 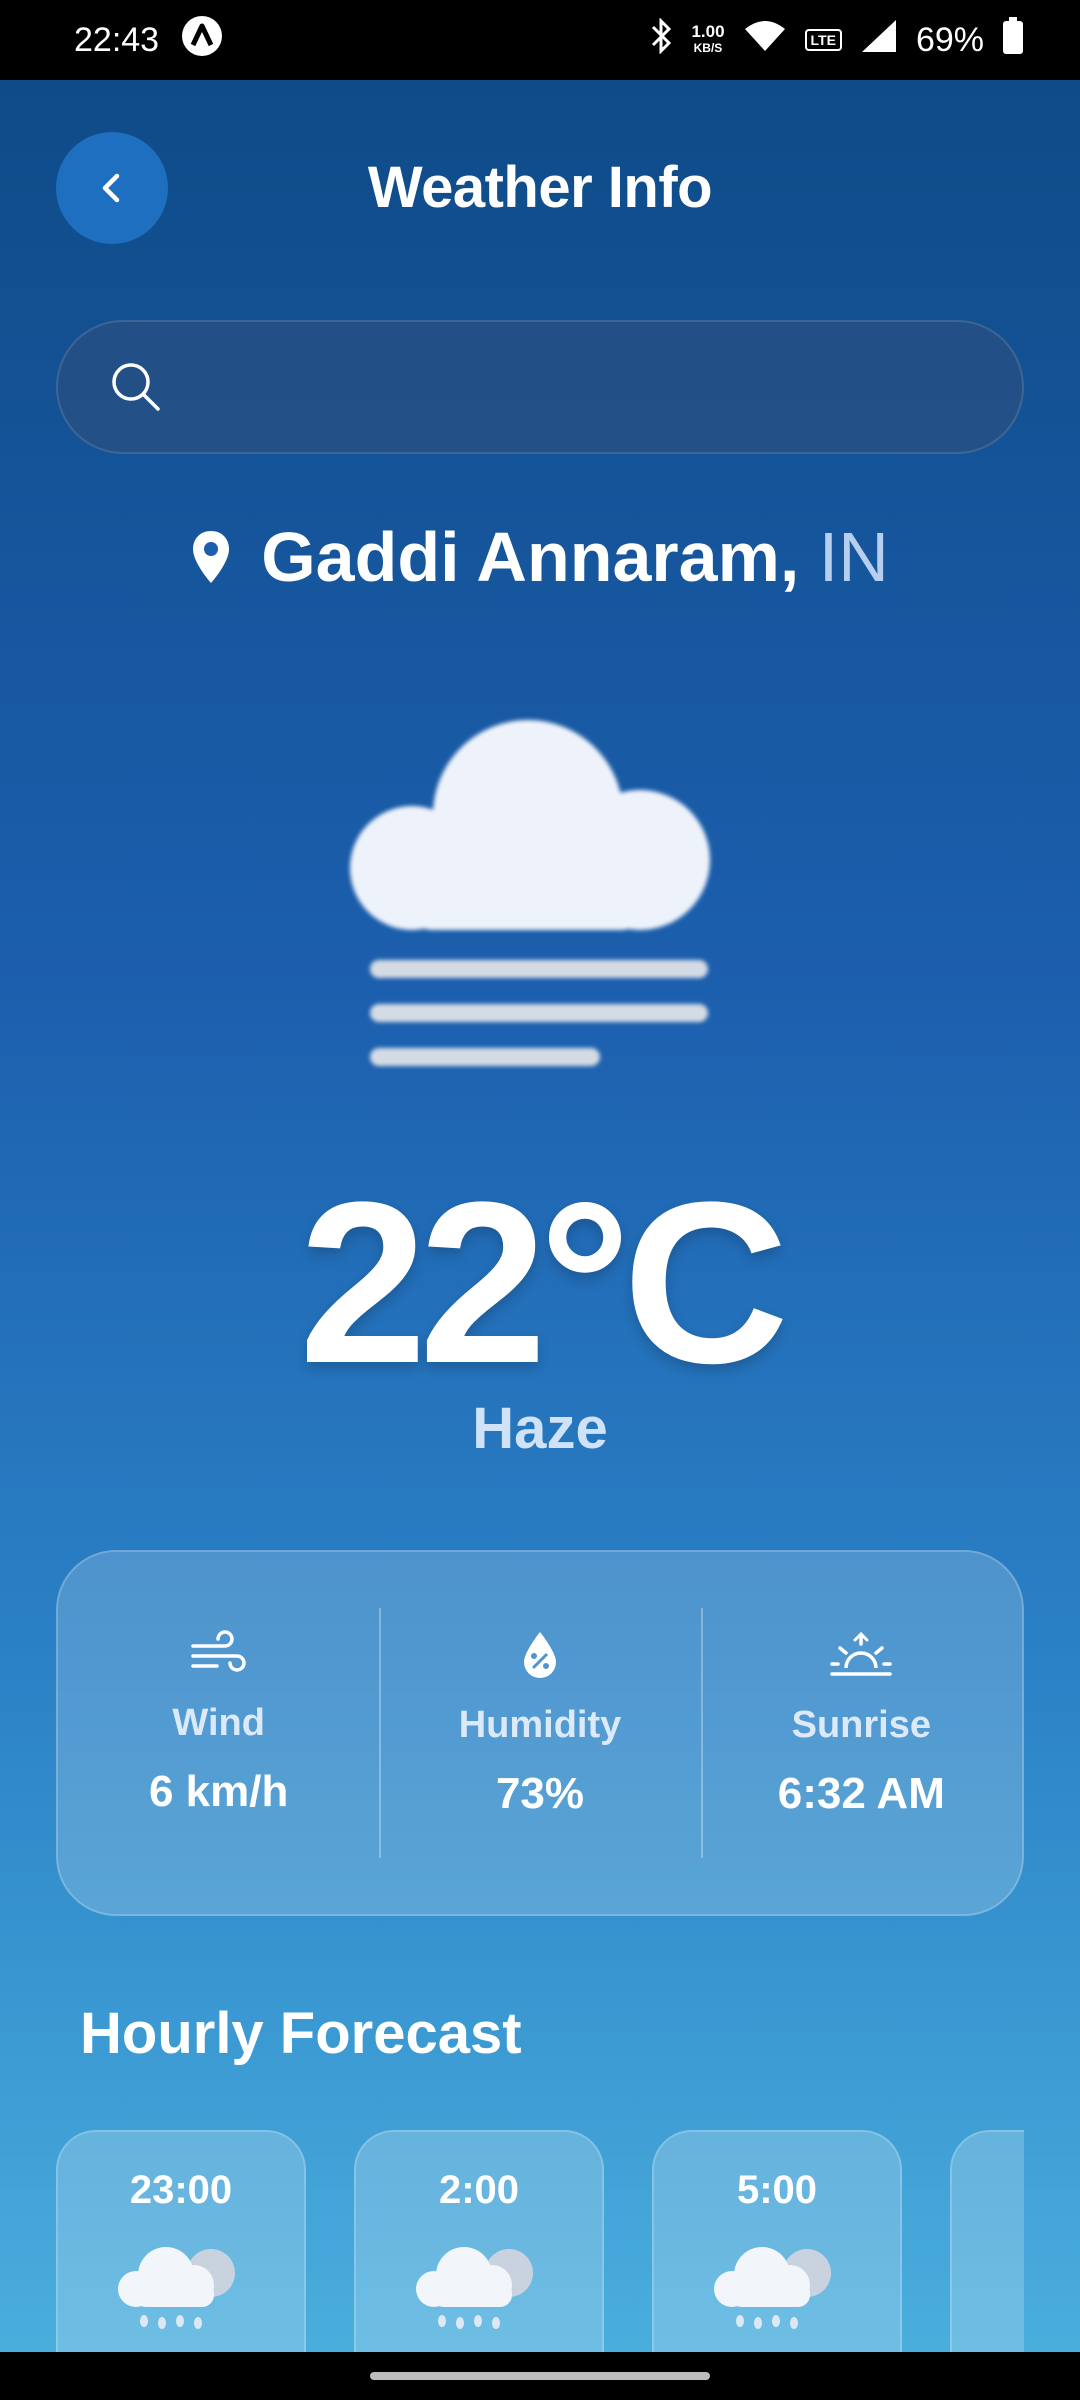 I want to click on wind-icon, so click(x=218, y=1651).